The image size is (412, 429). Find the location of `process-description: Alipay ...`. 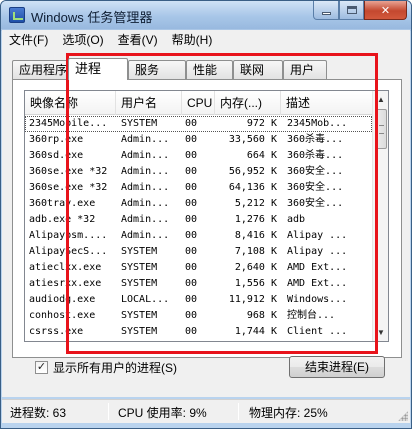

process-description: Alipay ... is located at coordinates (317, 235).